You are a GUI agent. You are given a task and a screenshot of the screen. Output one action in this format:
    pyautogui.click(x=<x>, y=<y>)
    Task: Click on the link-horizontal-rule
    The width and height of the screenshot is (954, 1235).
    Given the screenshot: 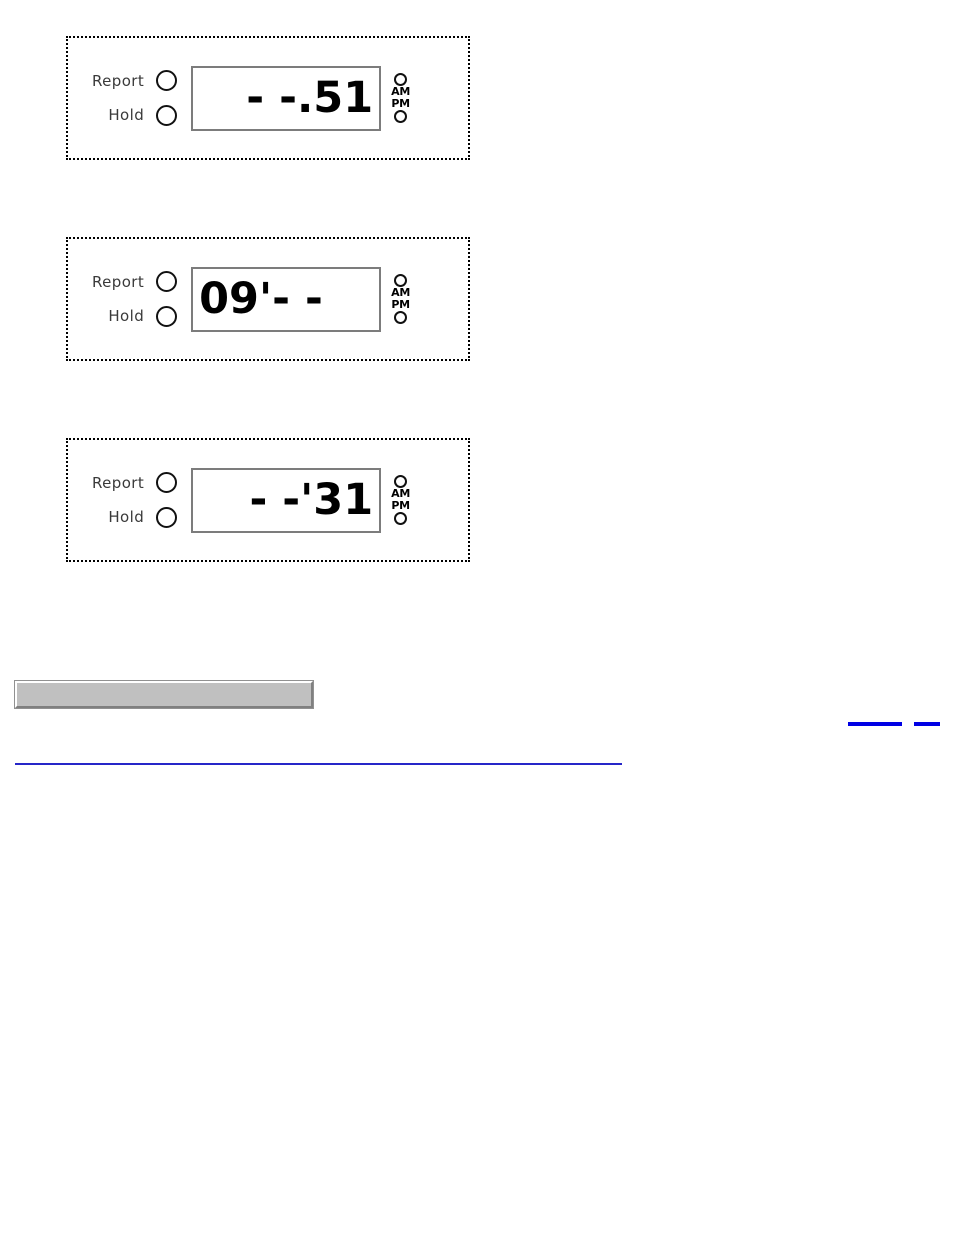 What is the action you would take?
    pyautogui.click(x=318, y=764)
    